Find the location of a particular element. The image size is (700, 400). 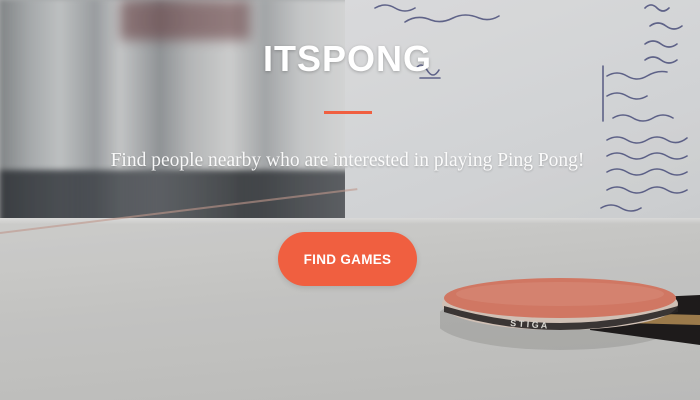

site-title: ITSPONG is located at coordinates (347, 58).